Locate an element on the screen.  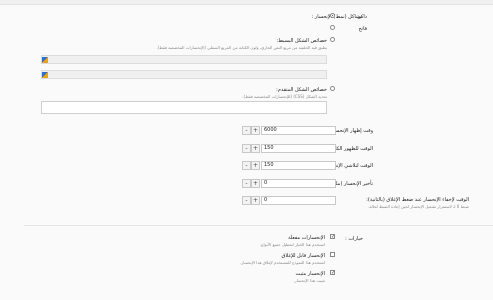
display-time-input: 6000 is located at coordinates (298, 130).